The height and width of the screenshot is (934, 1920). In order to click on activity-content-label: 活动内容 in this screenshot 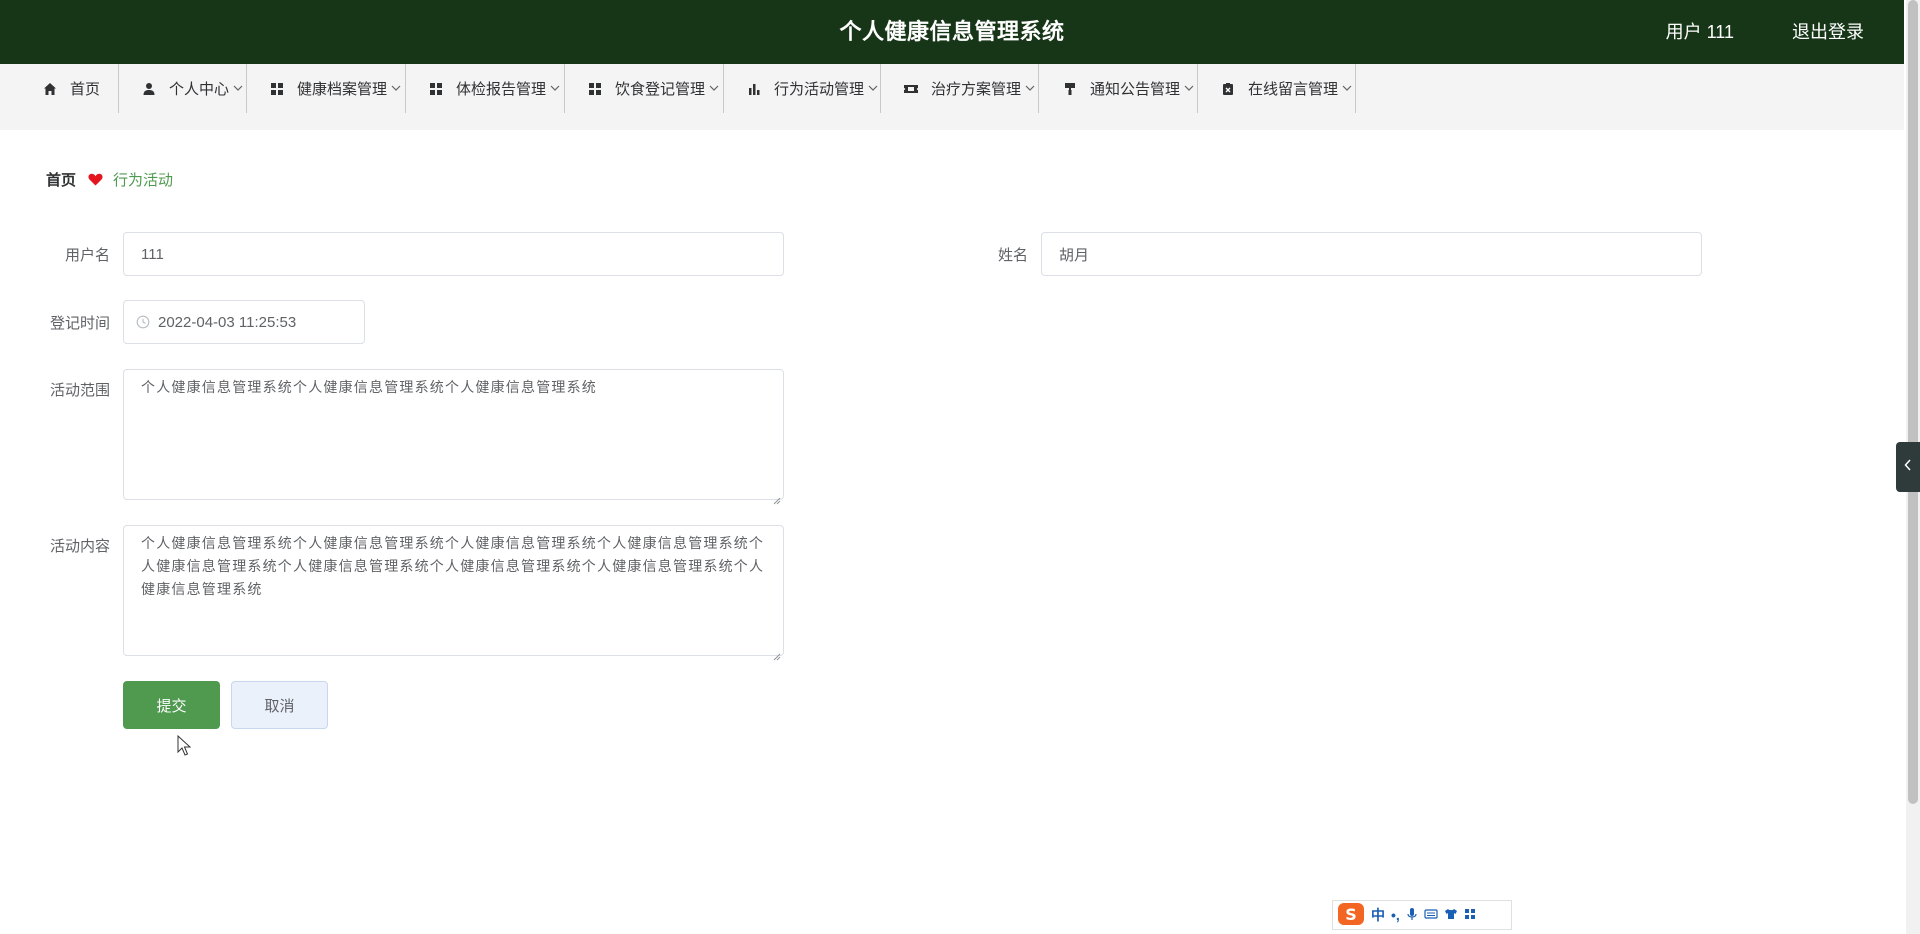, I will do `click(79, 546)`.